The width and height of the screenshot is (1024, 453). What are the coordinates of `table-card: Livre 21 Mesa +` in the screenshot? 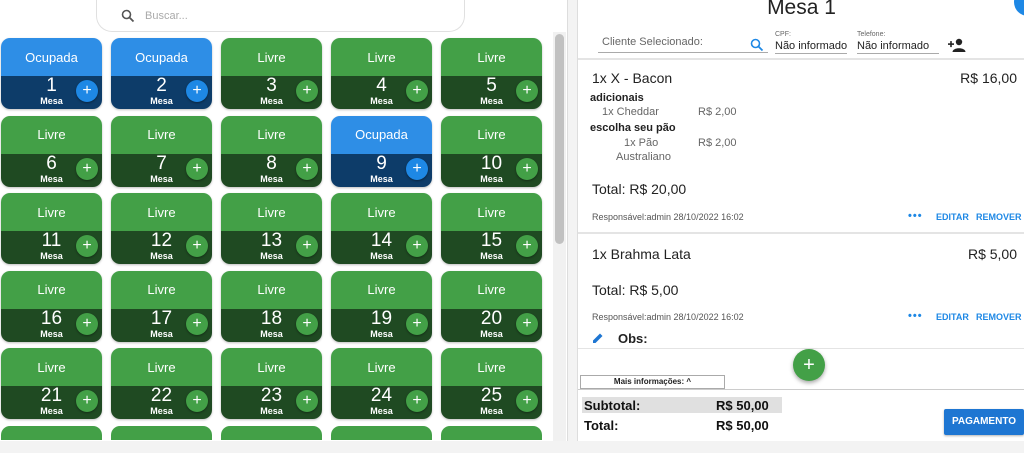 It's located at (51, 383).